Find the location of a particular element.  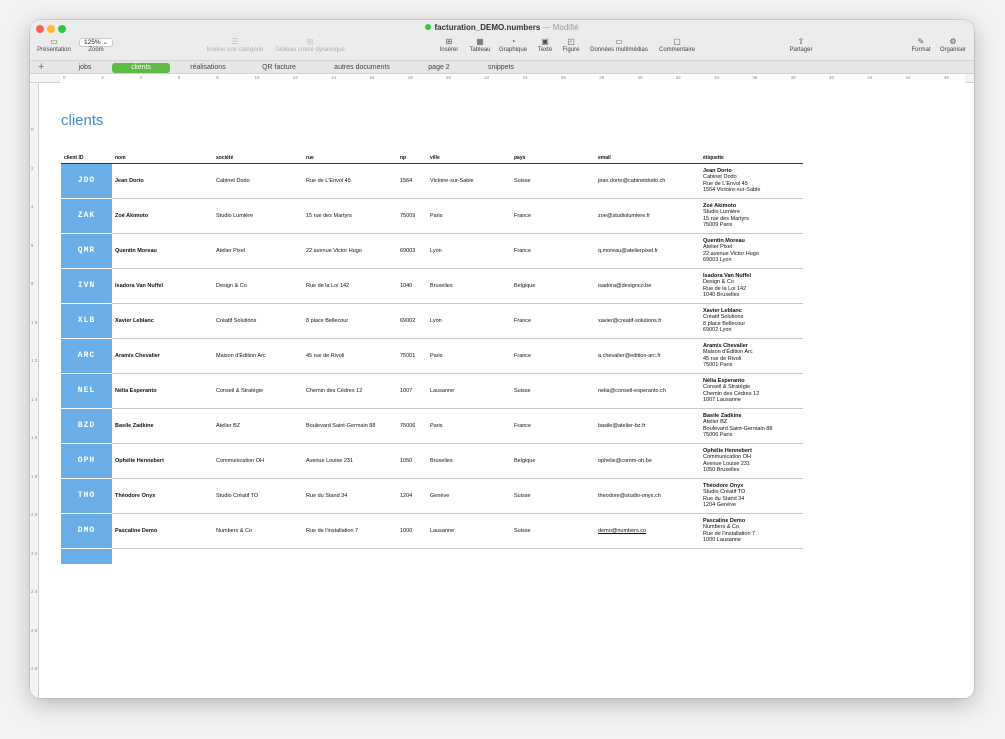

zoom-select: 125% ⌄ is located at coordinates (96, 42).